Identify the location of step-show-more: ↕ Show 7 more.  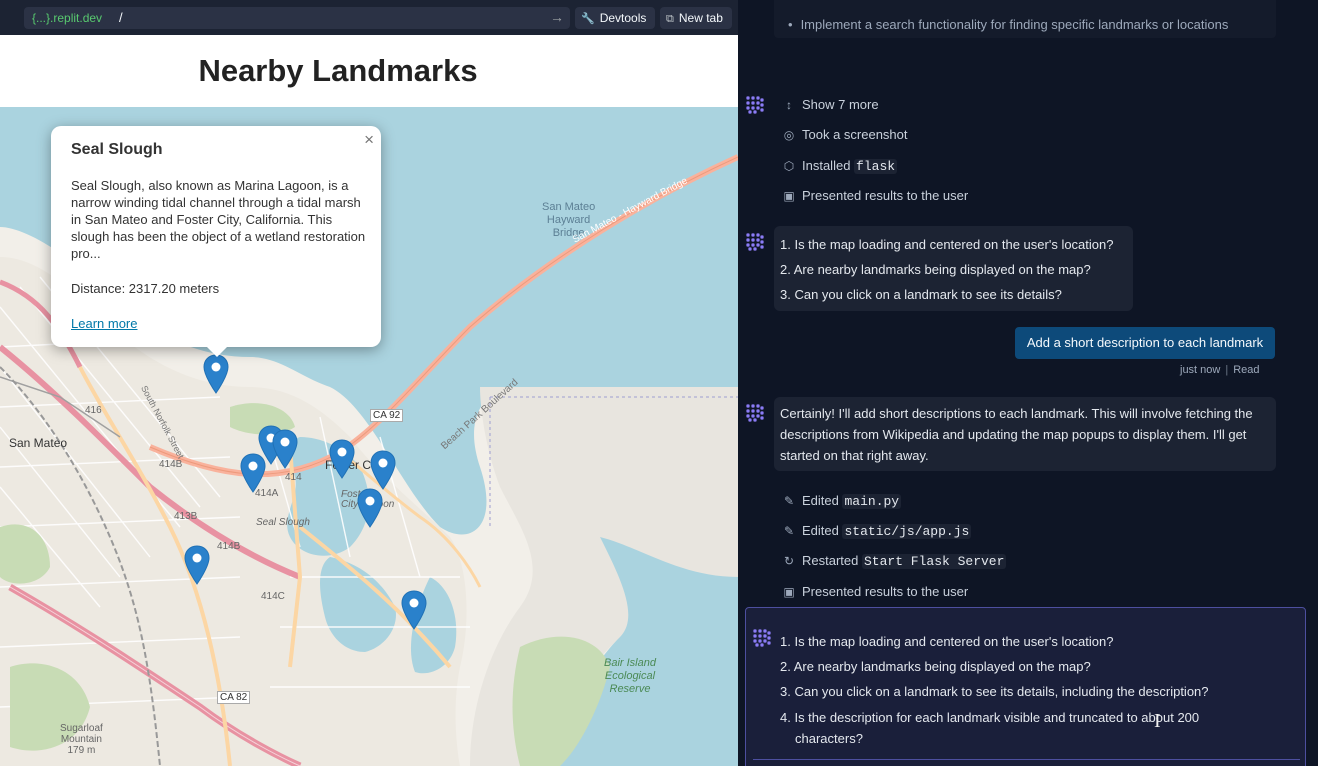
(830, 105).